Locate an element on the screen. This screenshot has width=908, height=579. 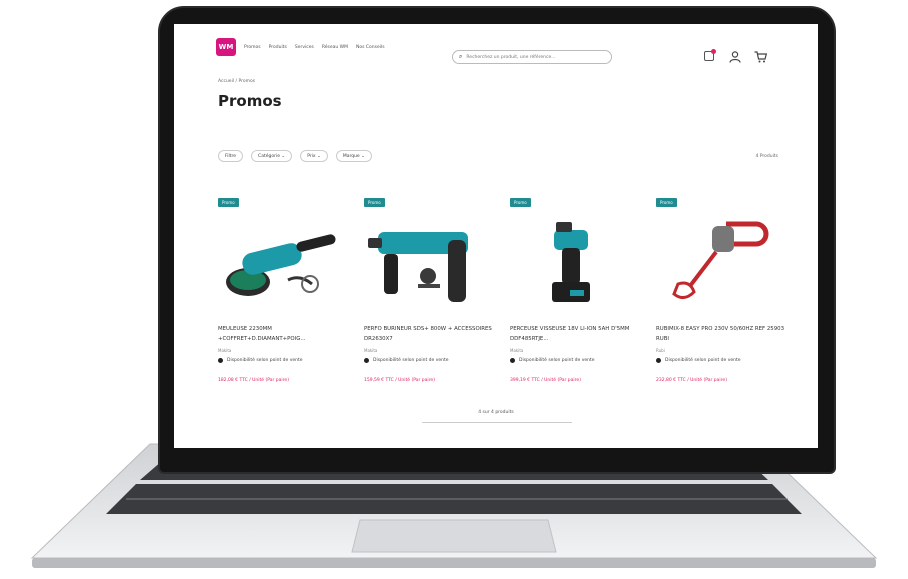
filter-button: Filtre is located at coordinates (231, 156).